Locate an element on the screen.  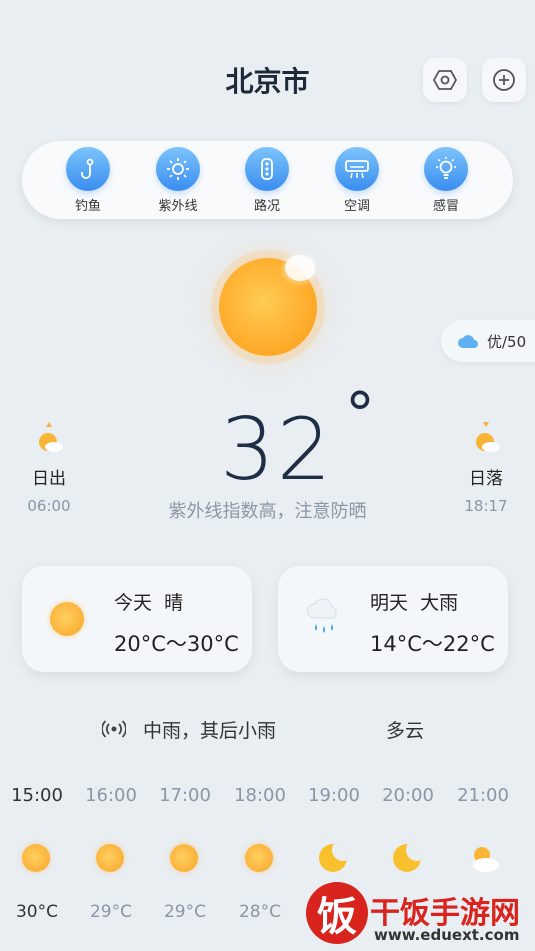
hexagon-settings-icon is located at coordinates (445, 80).